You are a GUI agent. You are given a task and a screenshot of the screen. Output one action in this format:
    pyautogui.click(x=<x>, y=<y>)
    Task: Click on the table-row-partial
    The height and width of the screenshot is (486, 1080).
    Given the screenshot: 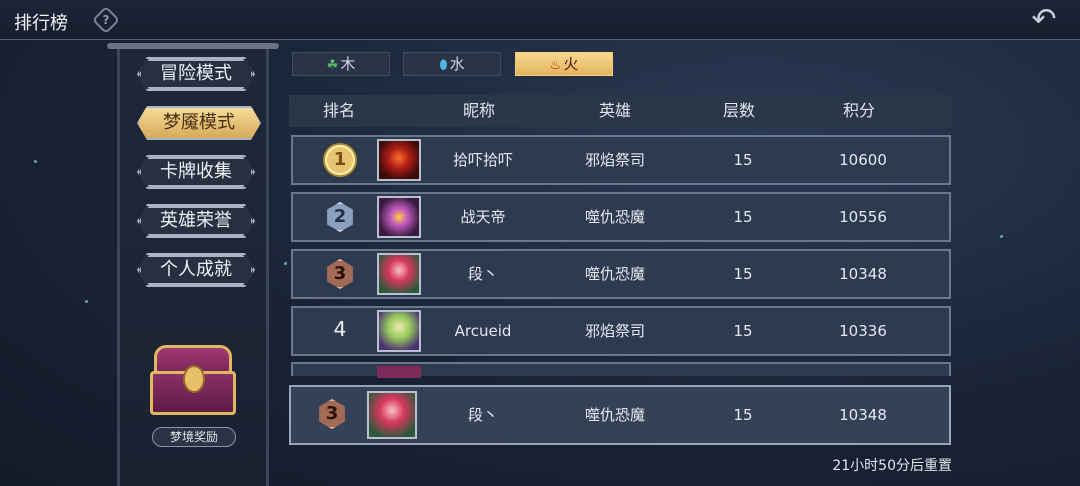 What is the action you would take?
    pyautogui.click(x=621, y=370)
    